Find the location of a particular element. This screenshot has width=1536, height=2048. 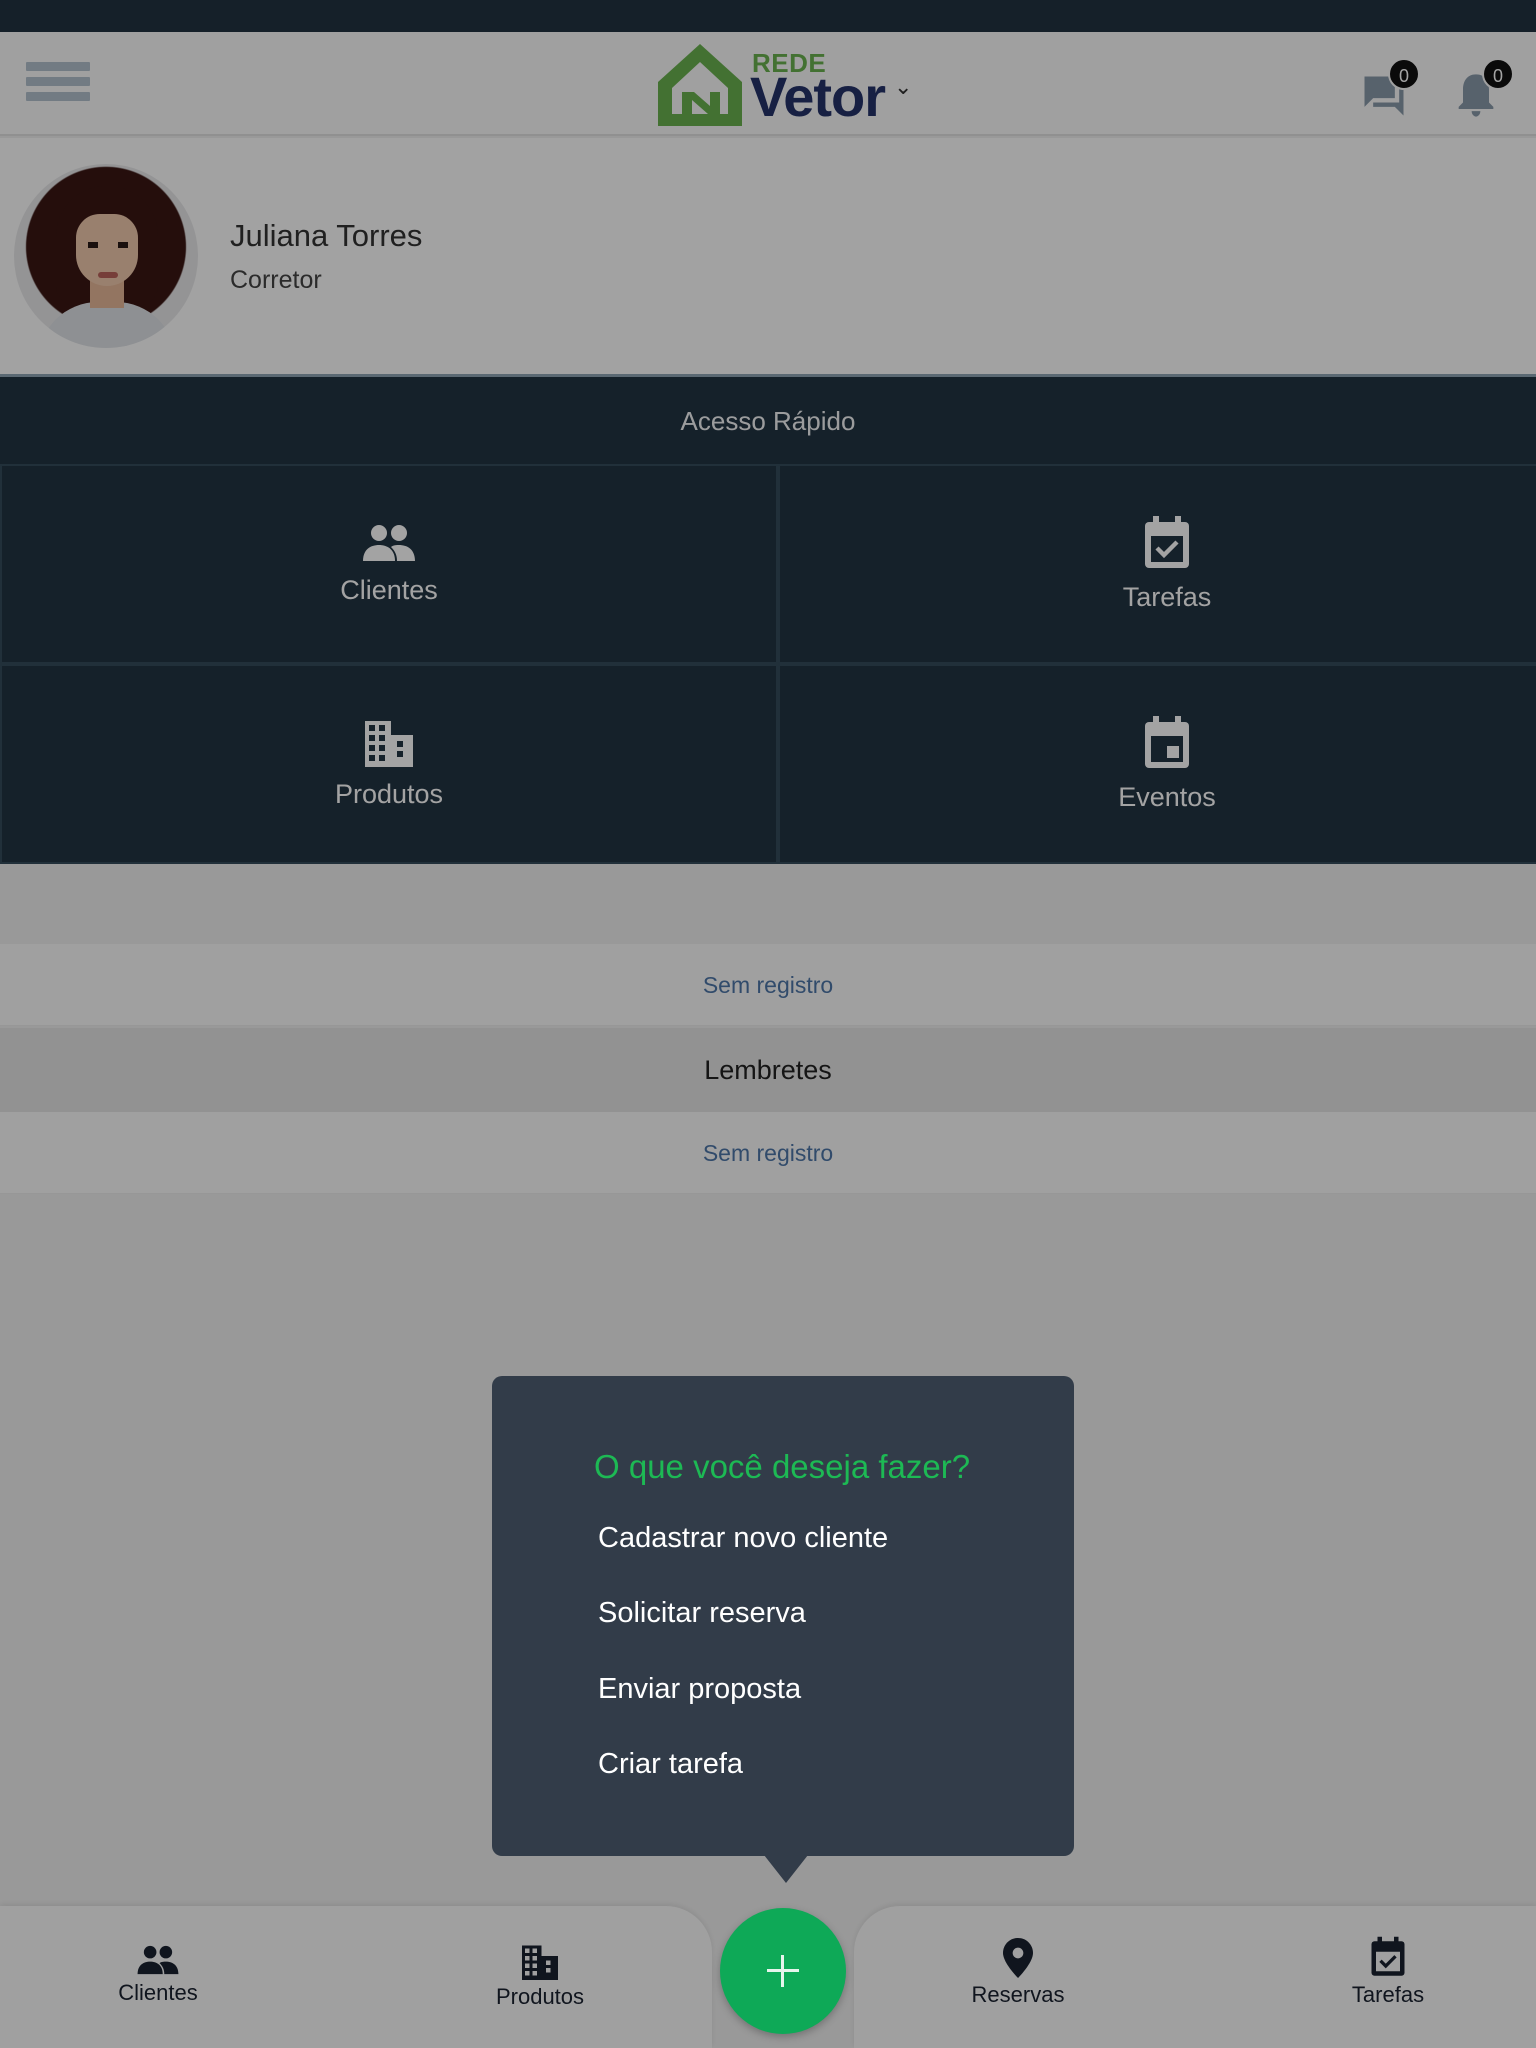

menu-item-new-client: Cadastrar novo cliente is located at coordinates (743, 1538).